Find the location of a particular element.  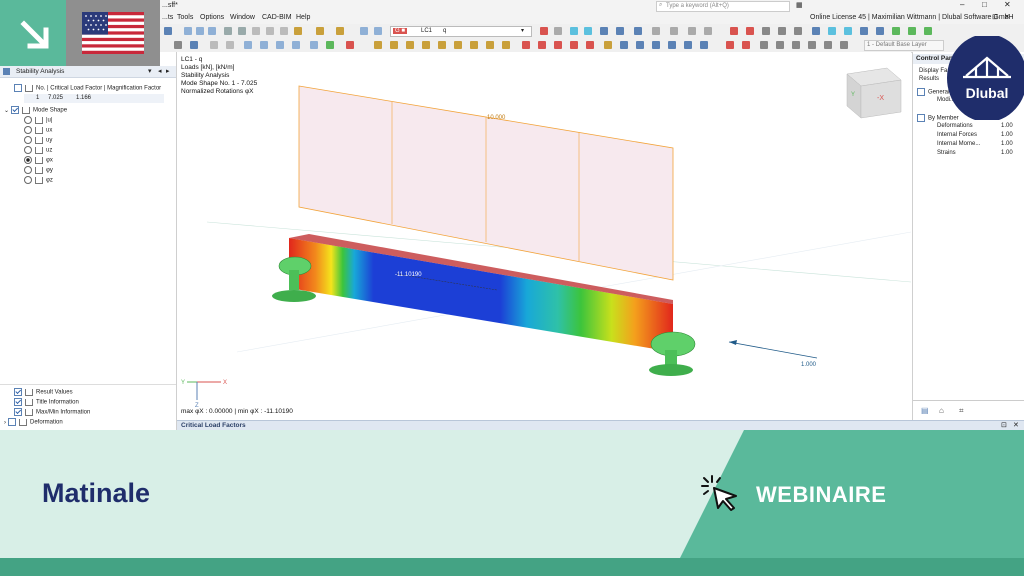

menu-item-window: Window is located at coordinates (242, 17).